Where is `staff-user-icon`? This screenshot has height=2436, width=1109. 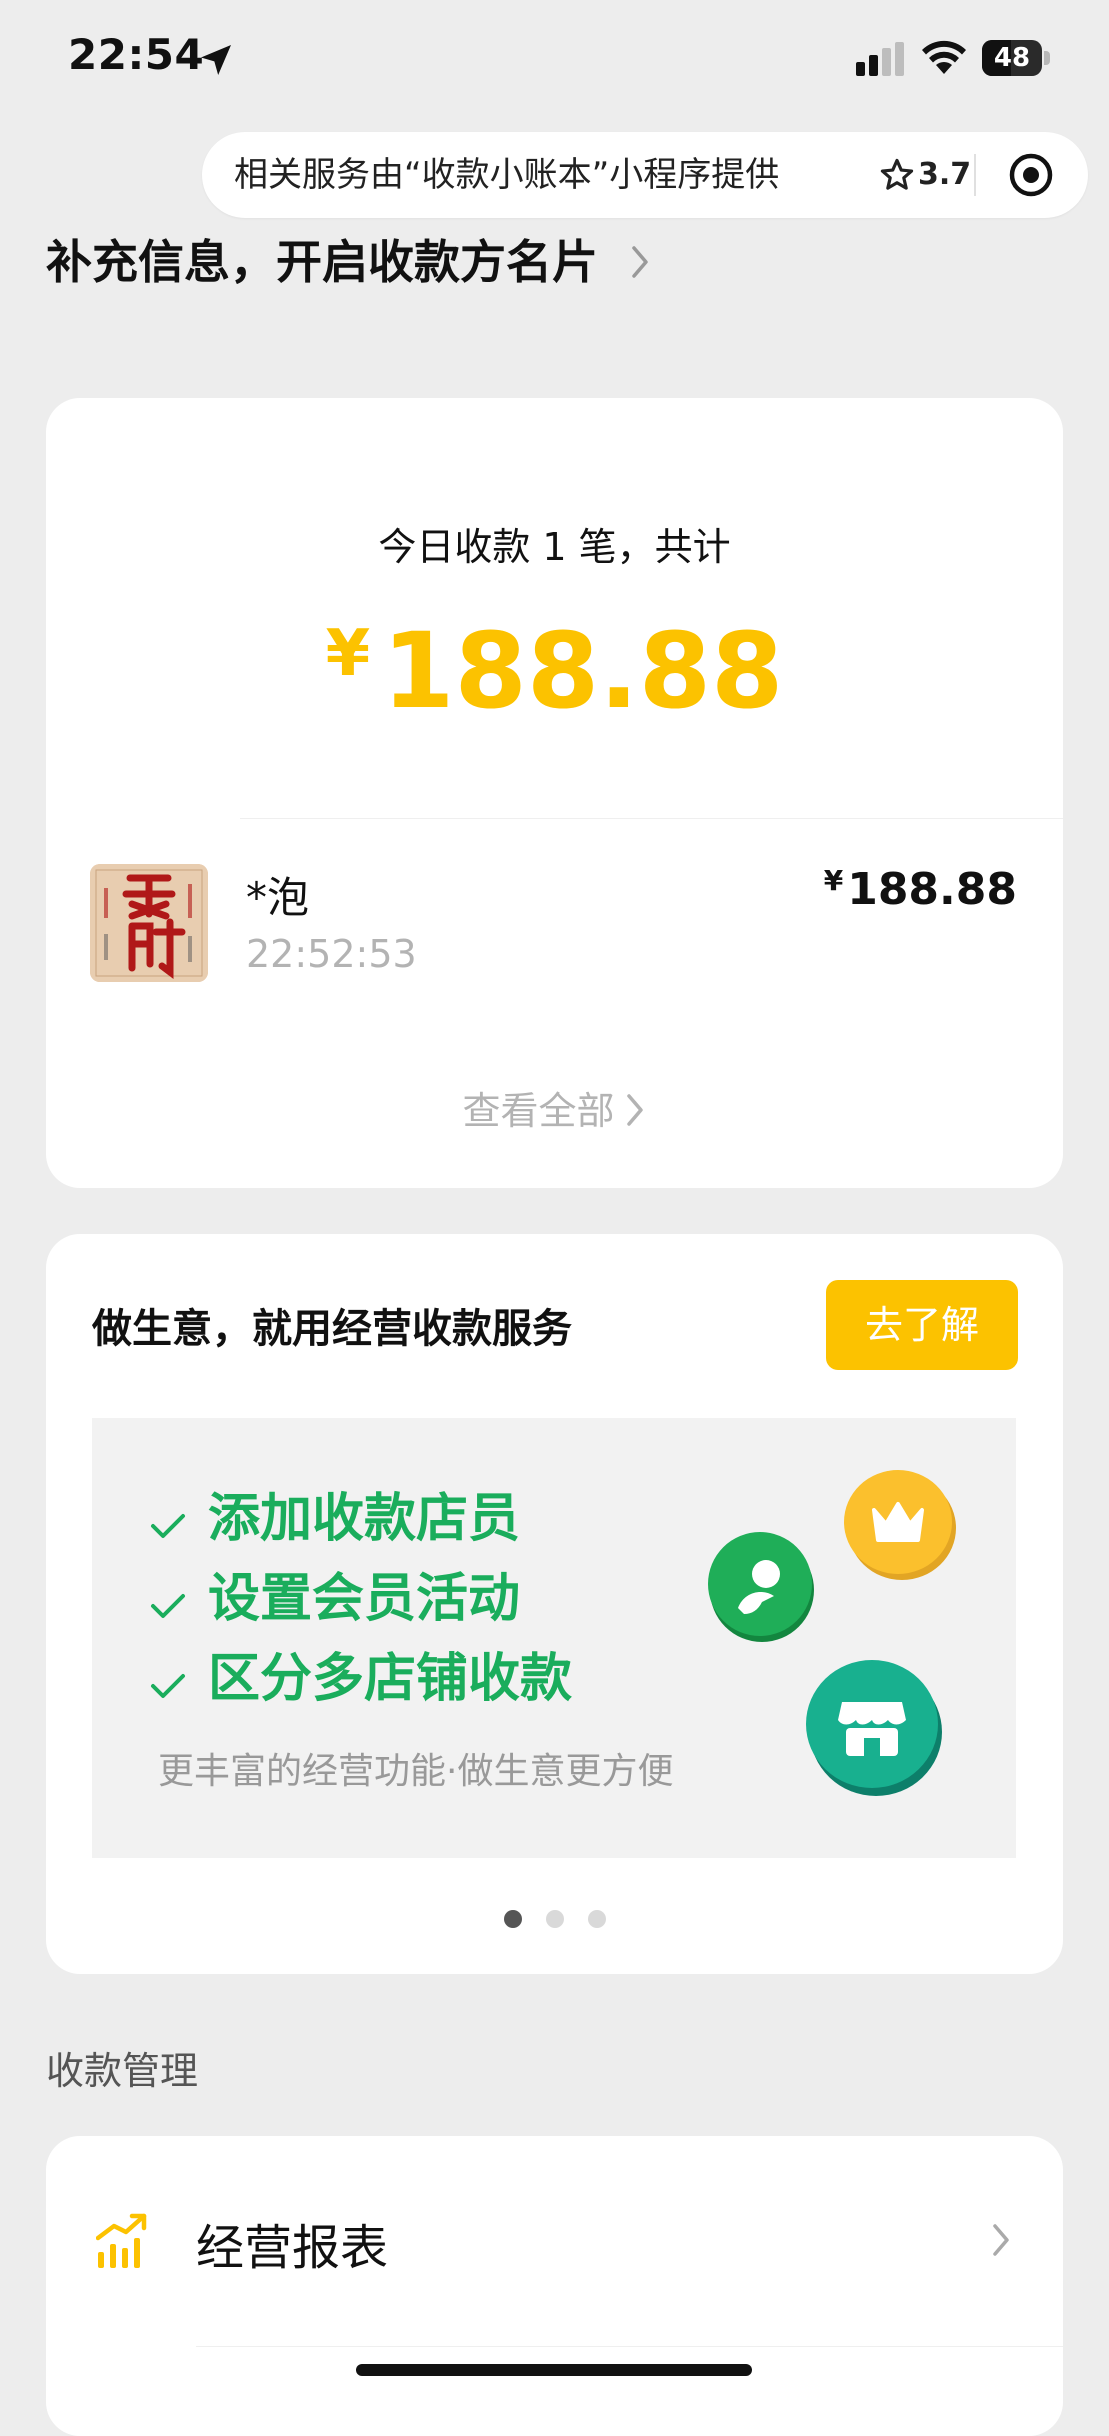
staff-user-icon is located at coordinates (761, 1587).